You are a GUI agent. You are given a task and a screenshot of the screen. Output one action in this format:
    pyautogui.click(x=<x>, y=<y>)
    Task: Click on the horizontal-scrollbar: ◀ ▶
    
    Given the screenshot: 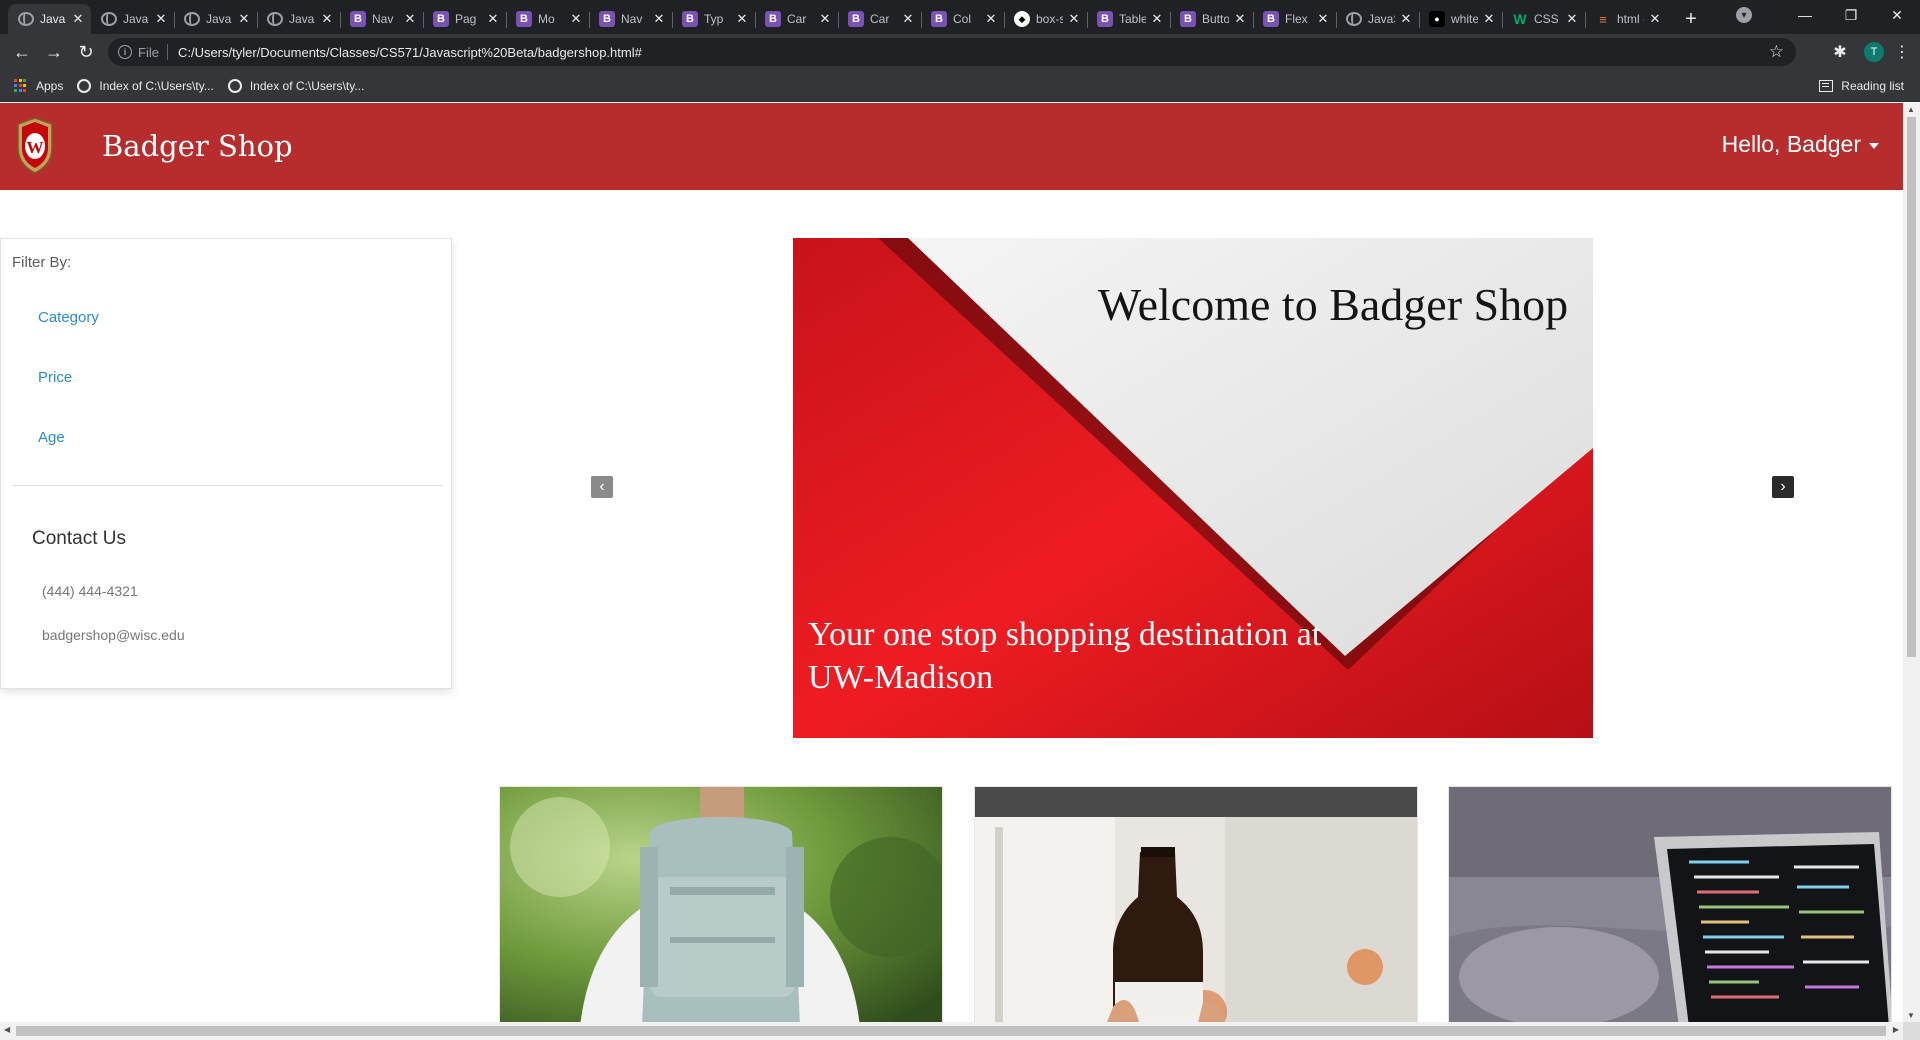 What is the action you would take?
    pyautogui.click(x=951, y=1031)
    